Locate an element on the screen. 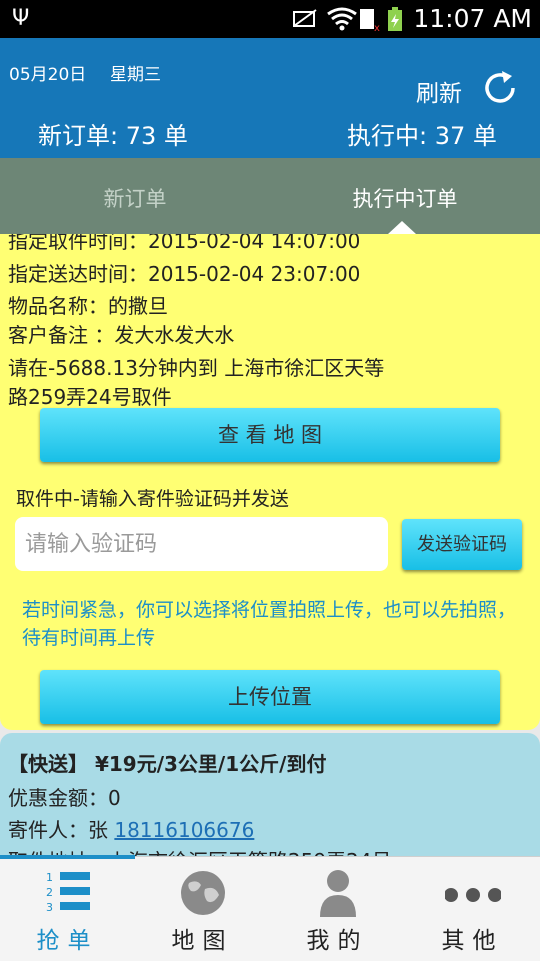  in-progress-count: 执行中: 37 单 is located at coordinates (422, 136).